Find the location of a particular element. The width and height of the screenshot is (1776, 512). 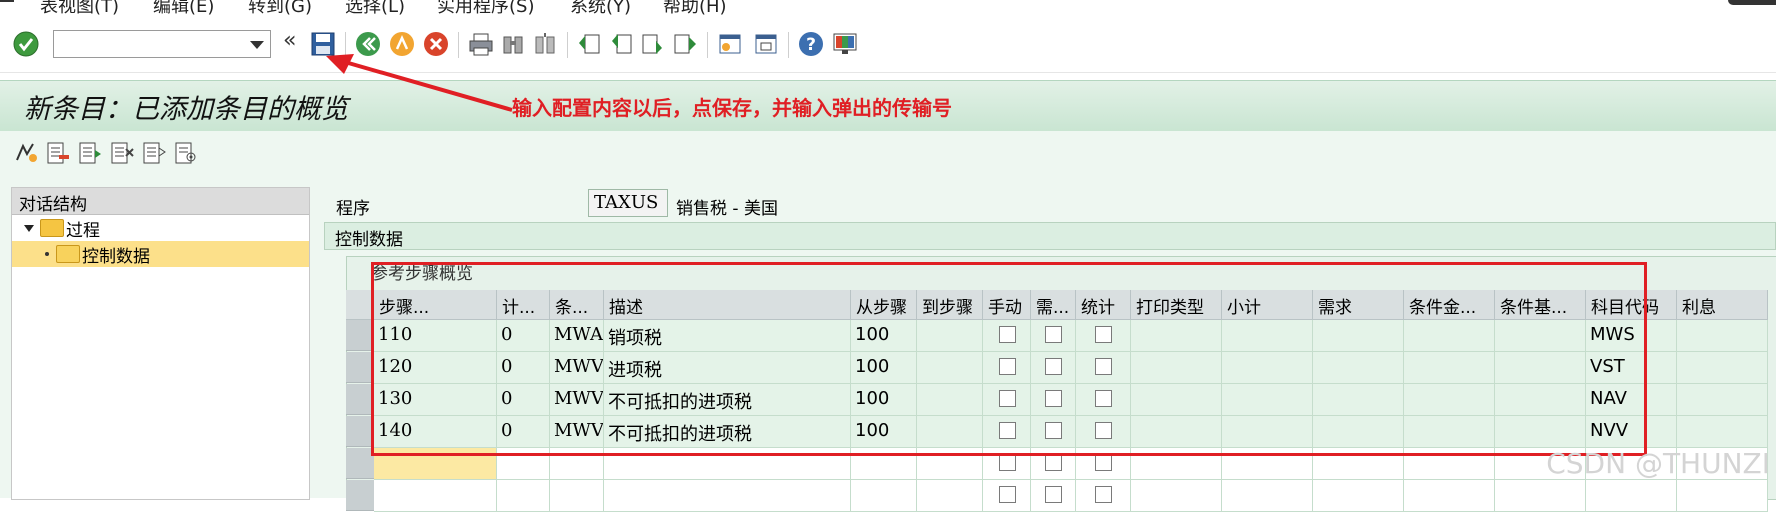

tree-bullet-icon is located at coordinates (47, 254).